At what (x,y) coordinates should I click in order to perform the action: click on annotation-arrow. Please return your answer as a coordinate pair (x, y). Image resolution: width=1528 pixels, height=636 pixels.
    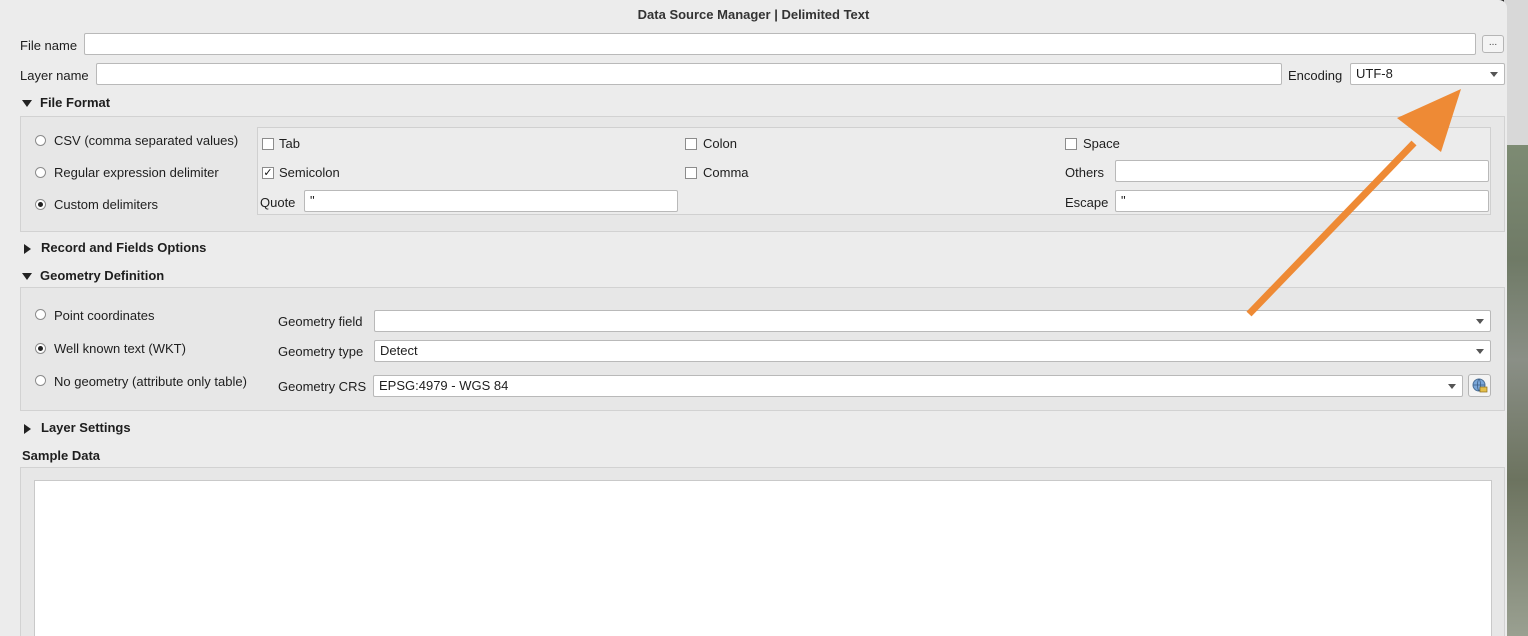
    Looking at the image, I should click on (1353, 203).